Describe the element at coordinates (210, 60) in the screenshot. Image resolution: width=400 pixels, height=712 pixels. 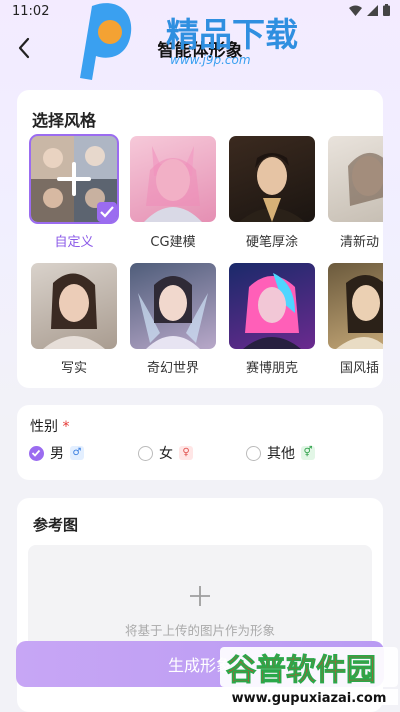
I see `watermark-top-url: www.j9p.com` at that location.